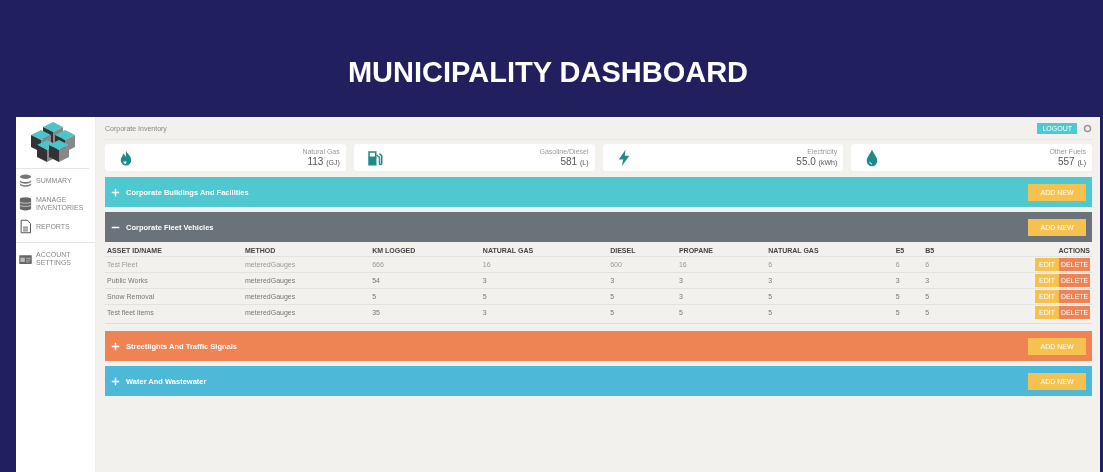 This screenshot has width=1103, height=472. Describe the element at coordinates (1087, 128) in the screenshot. I see `settings-icon` at that location.